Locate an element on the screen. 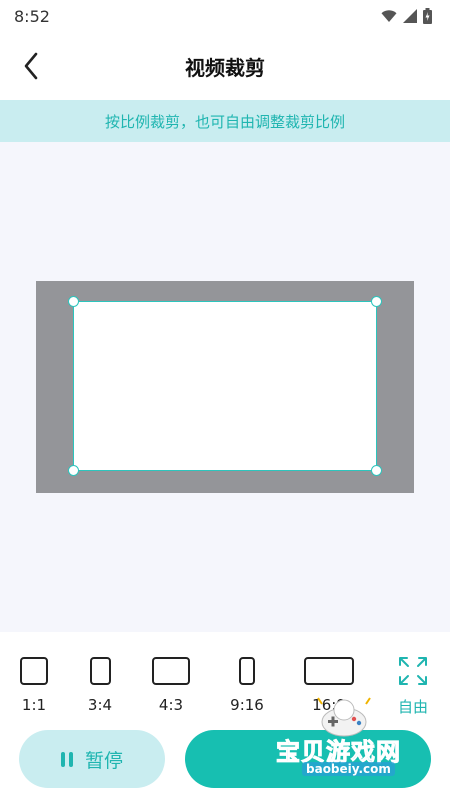  back-button is located at coordinates (31, 66).